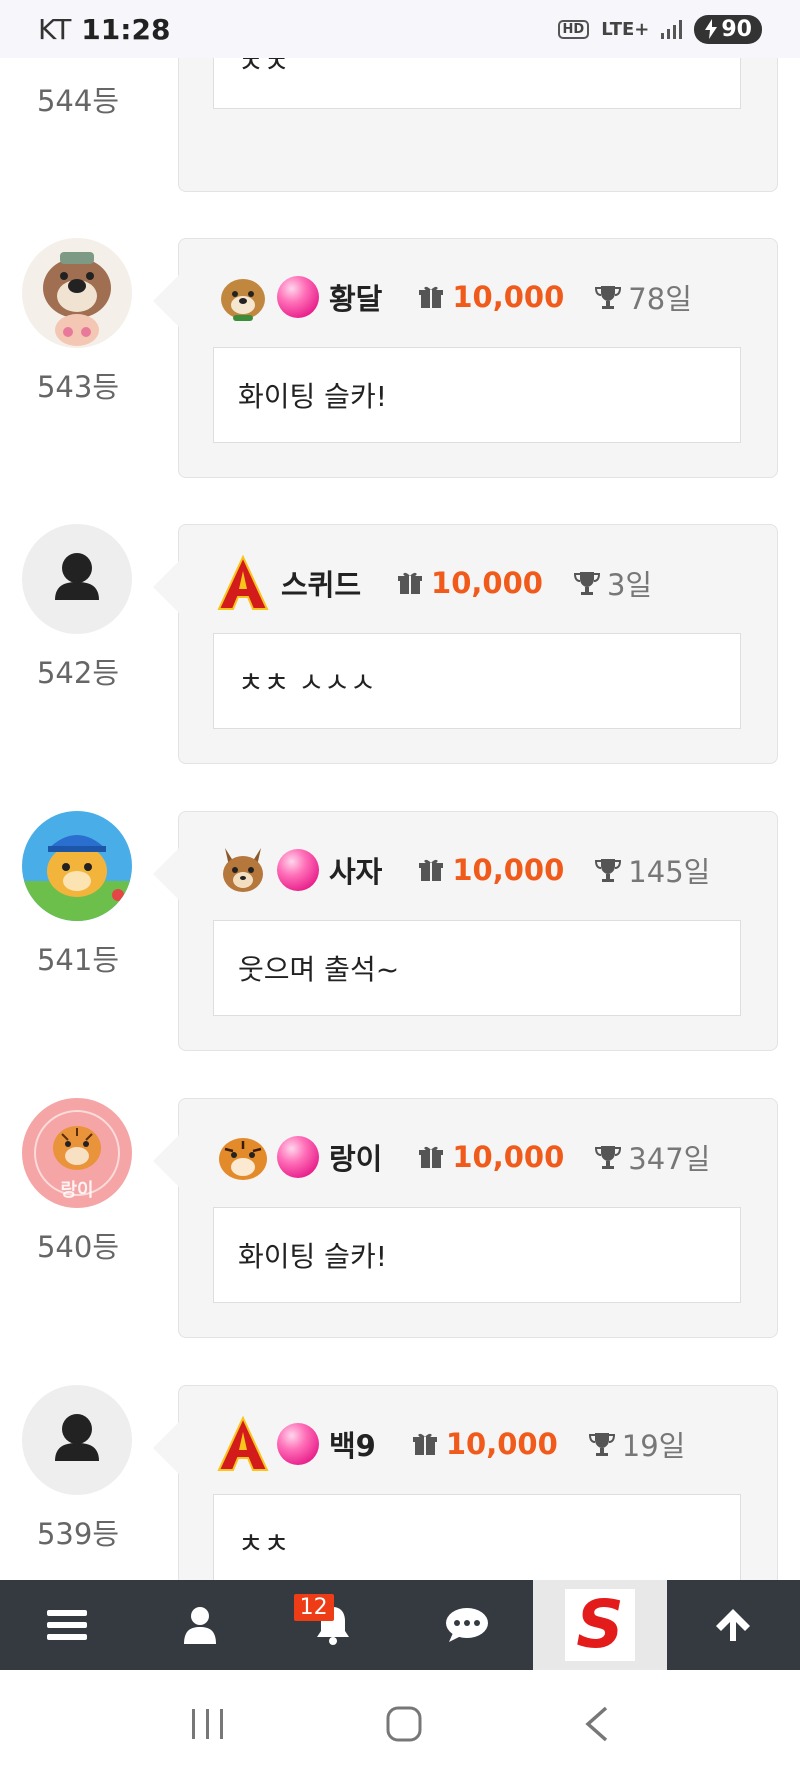 This screenshot has height=1778, width=800. I want to click on nickname: 백9, so click(352, 1444).